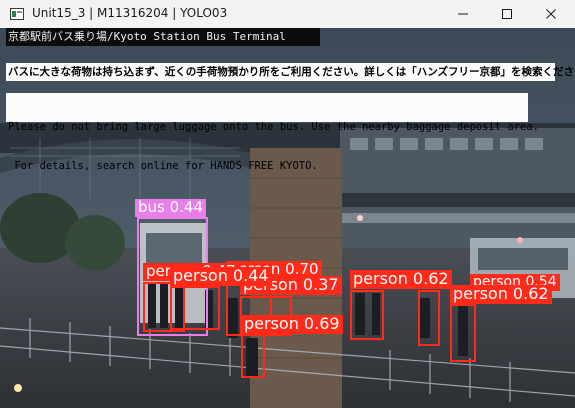 Image resolution: width=575 pixels, height=408 pixels. I want to click on title-bar: Unit15_3 | M11316204 | YOLO03, so click(287, 14).